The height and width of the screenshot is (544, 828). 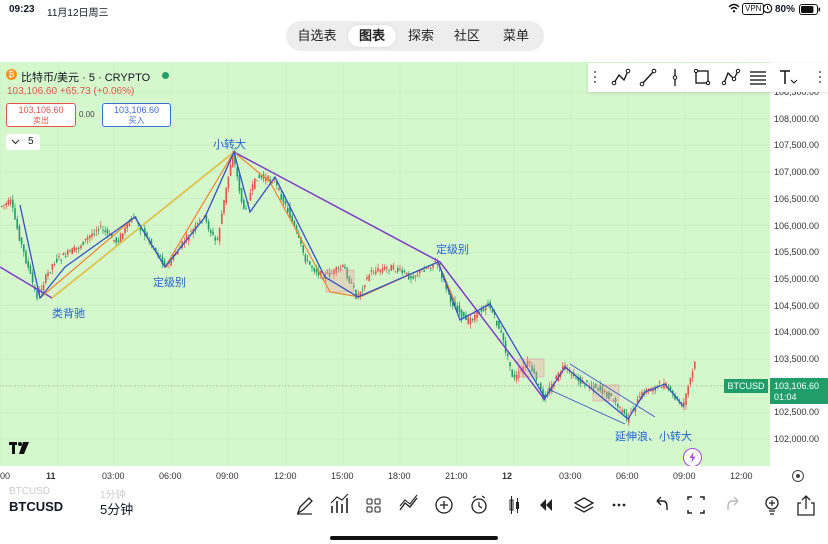 What do you see at coordinates (798, 476) in the screenshot?
I see `axis-settings-icon` at bounding box center [798, 476].